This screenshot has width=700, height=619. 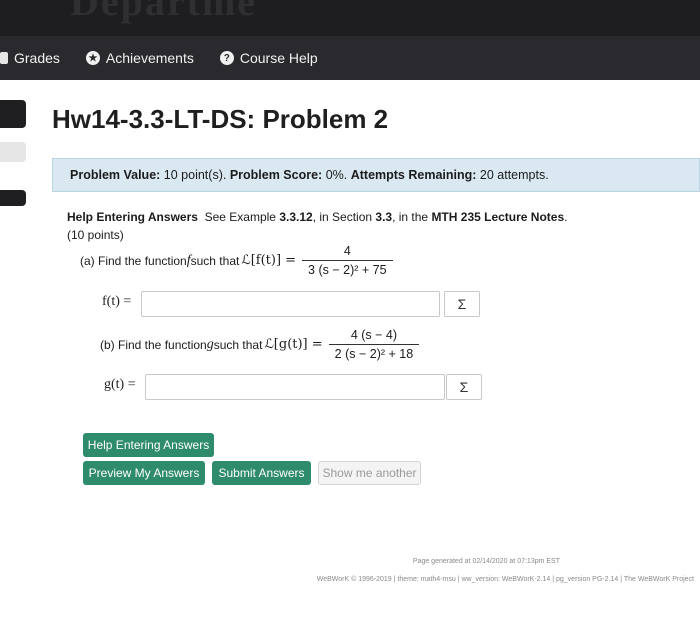 I want to click on part-b-prefix: (b) Find the function, so click(x=153, y=344).